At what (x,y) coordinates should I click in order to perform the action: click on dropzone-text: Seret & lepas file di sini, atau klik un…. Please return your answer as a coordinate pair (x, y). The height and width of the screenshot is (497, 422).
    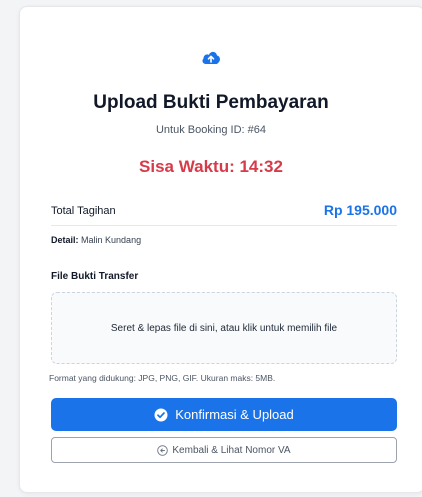
    Looking at the image, I should click on (224, 328).